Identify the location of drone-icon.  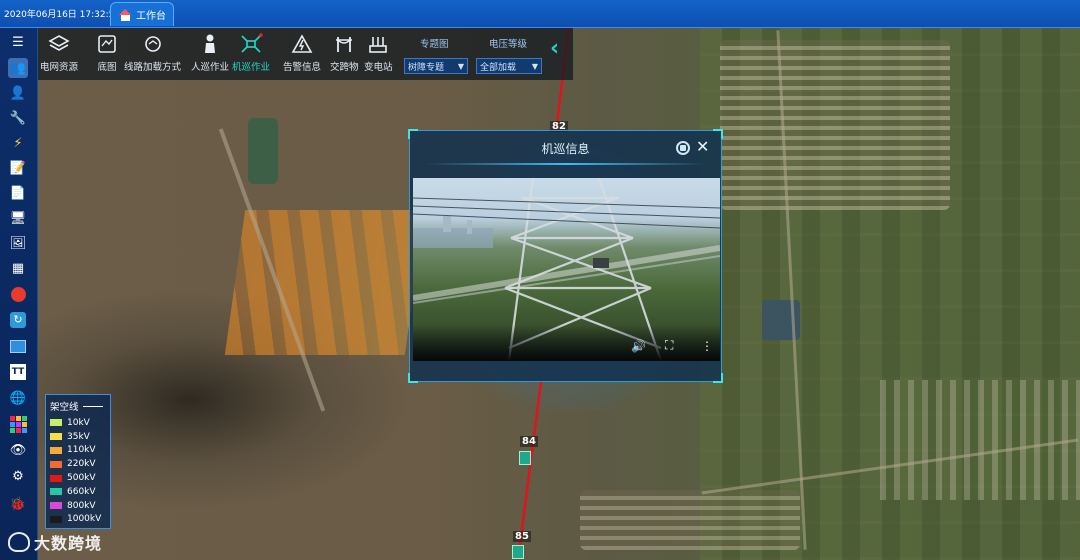
(251, 44).